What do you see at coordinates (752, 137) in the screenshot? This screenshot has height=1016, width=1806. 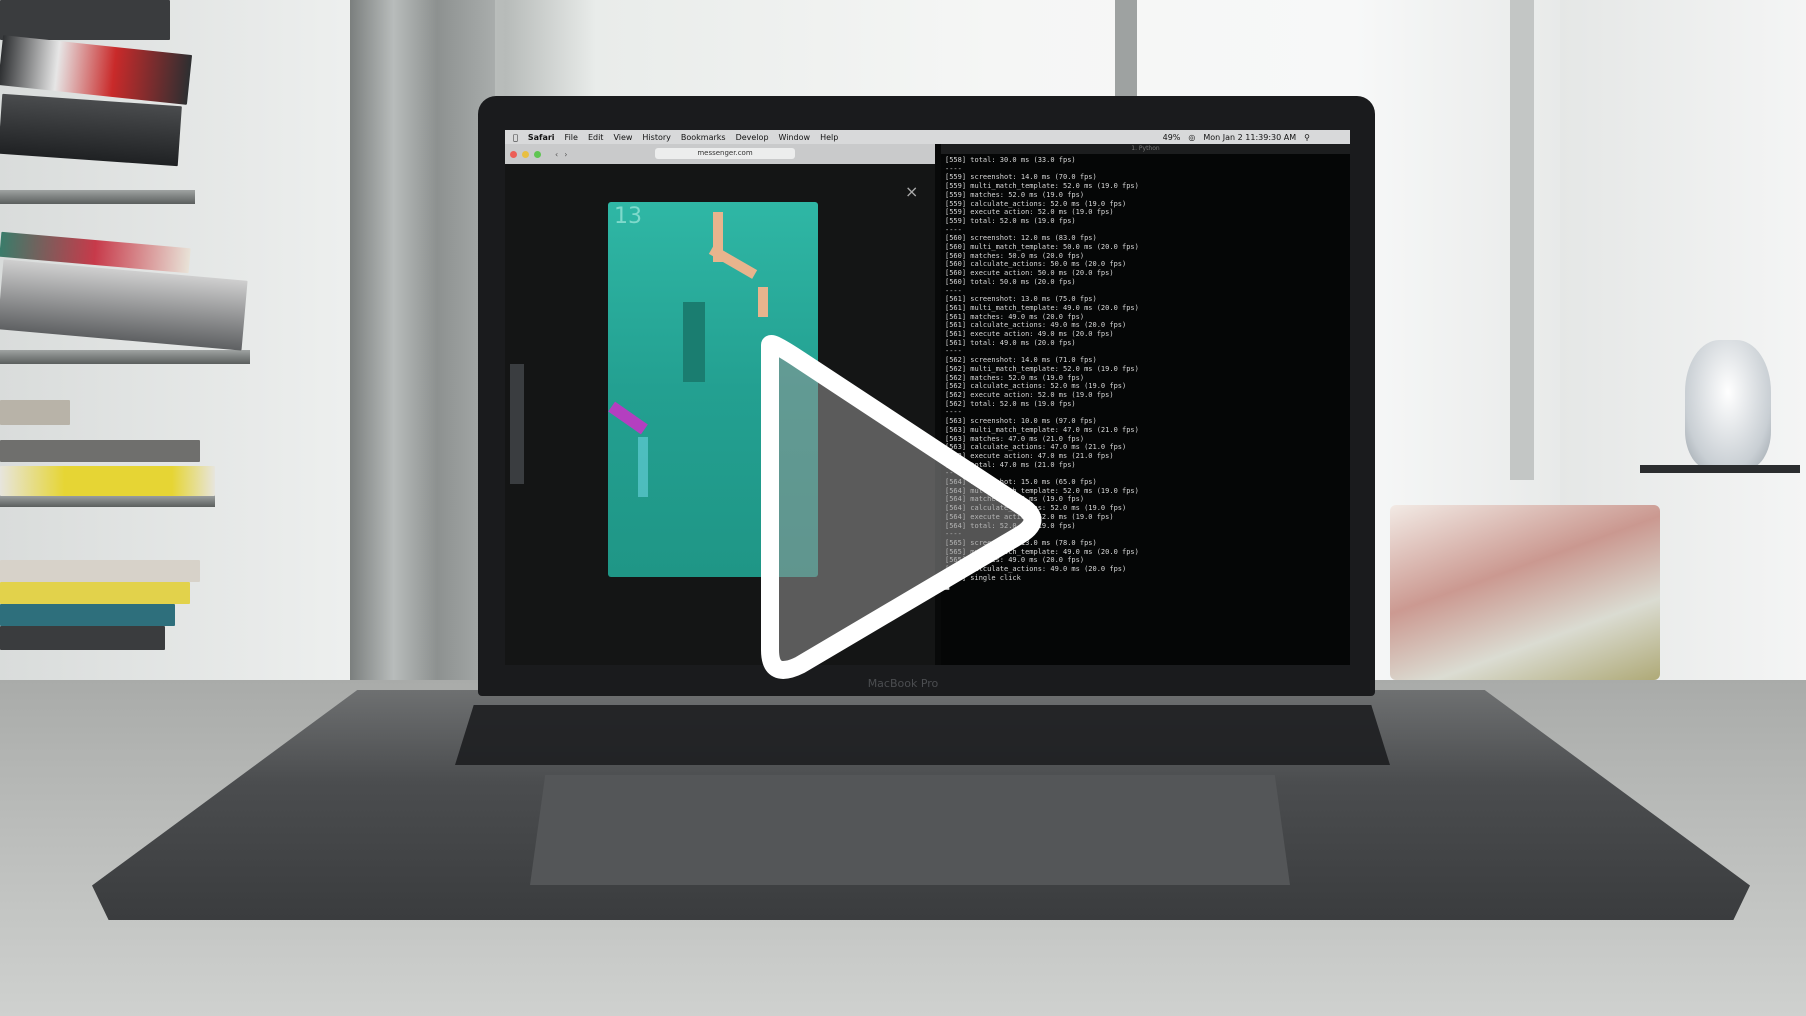 I see `menu-develop: Develop` at bounding box center [752, 137].